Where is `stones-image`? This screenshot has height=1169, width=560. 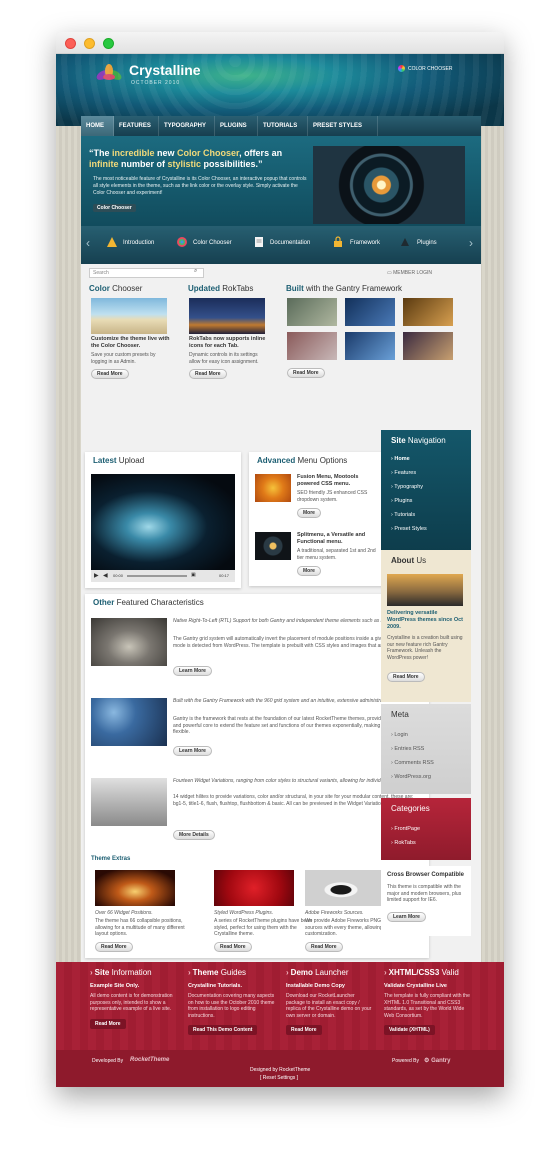
stones-image is located at coordinates (129, 642).